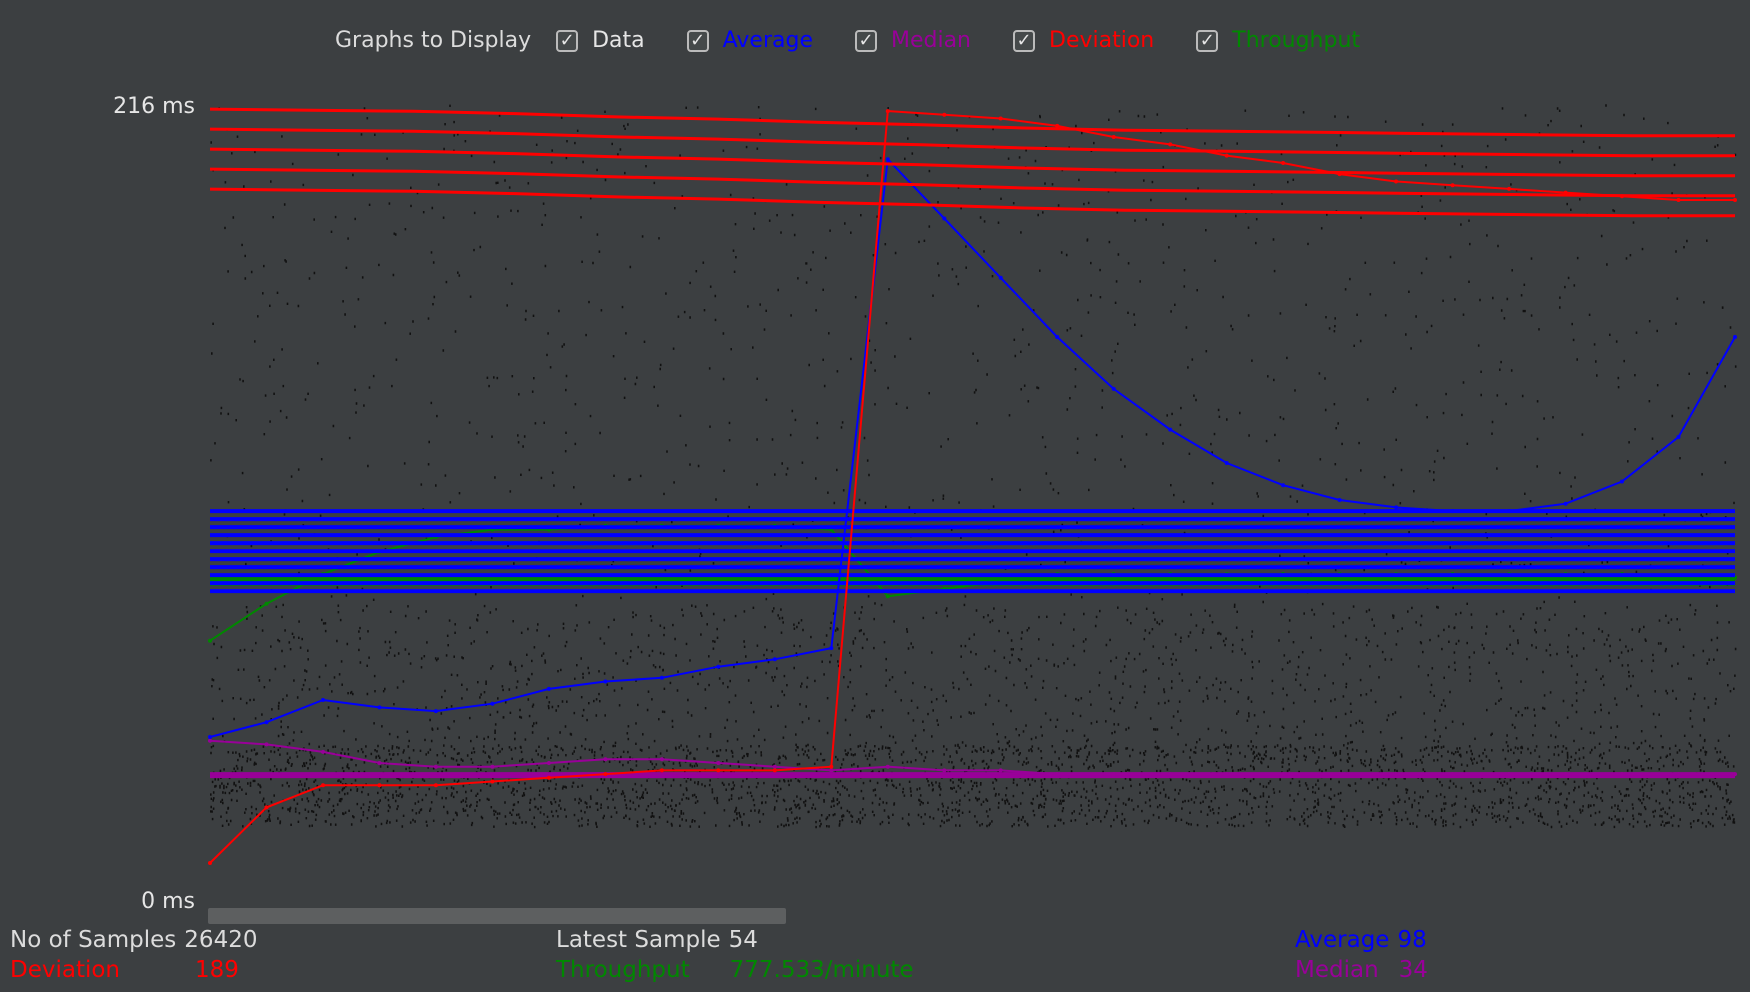  What do you see at coordinates (1413, 970) in the screenshot?
I see `median-stat-value: 34` at bounding box center [1413, 970].